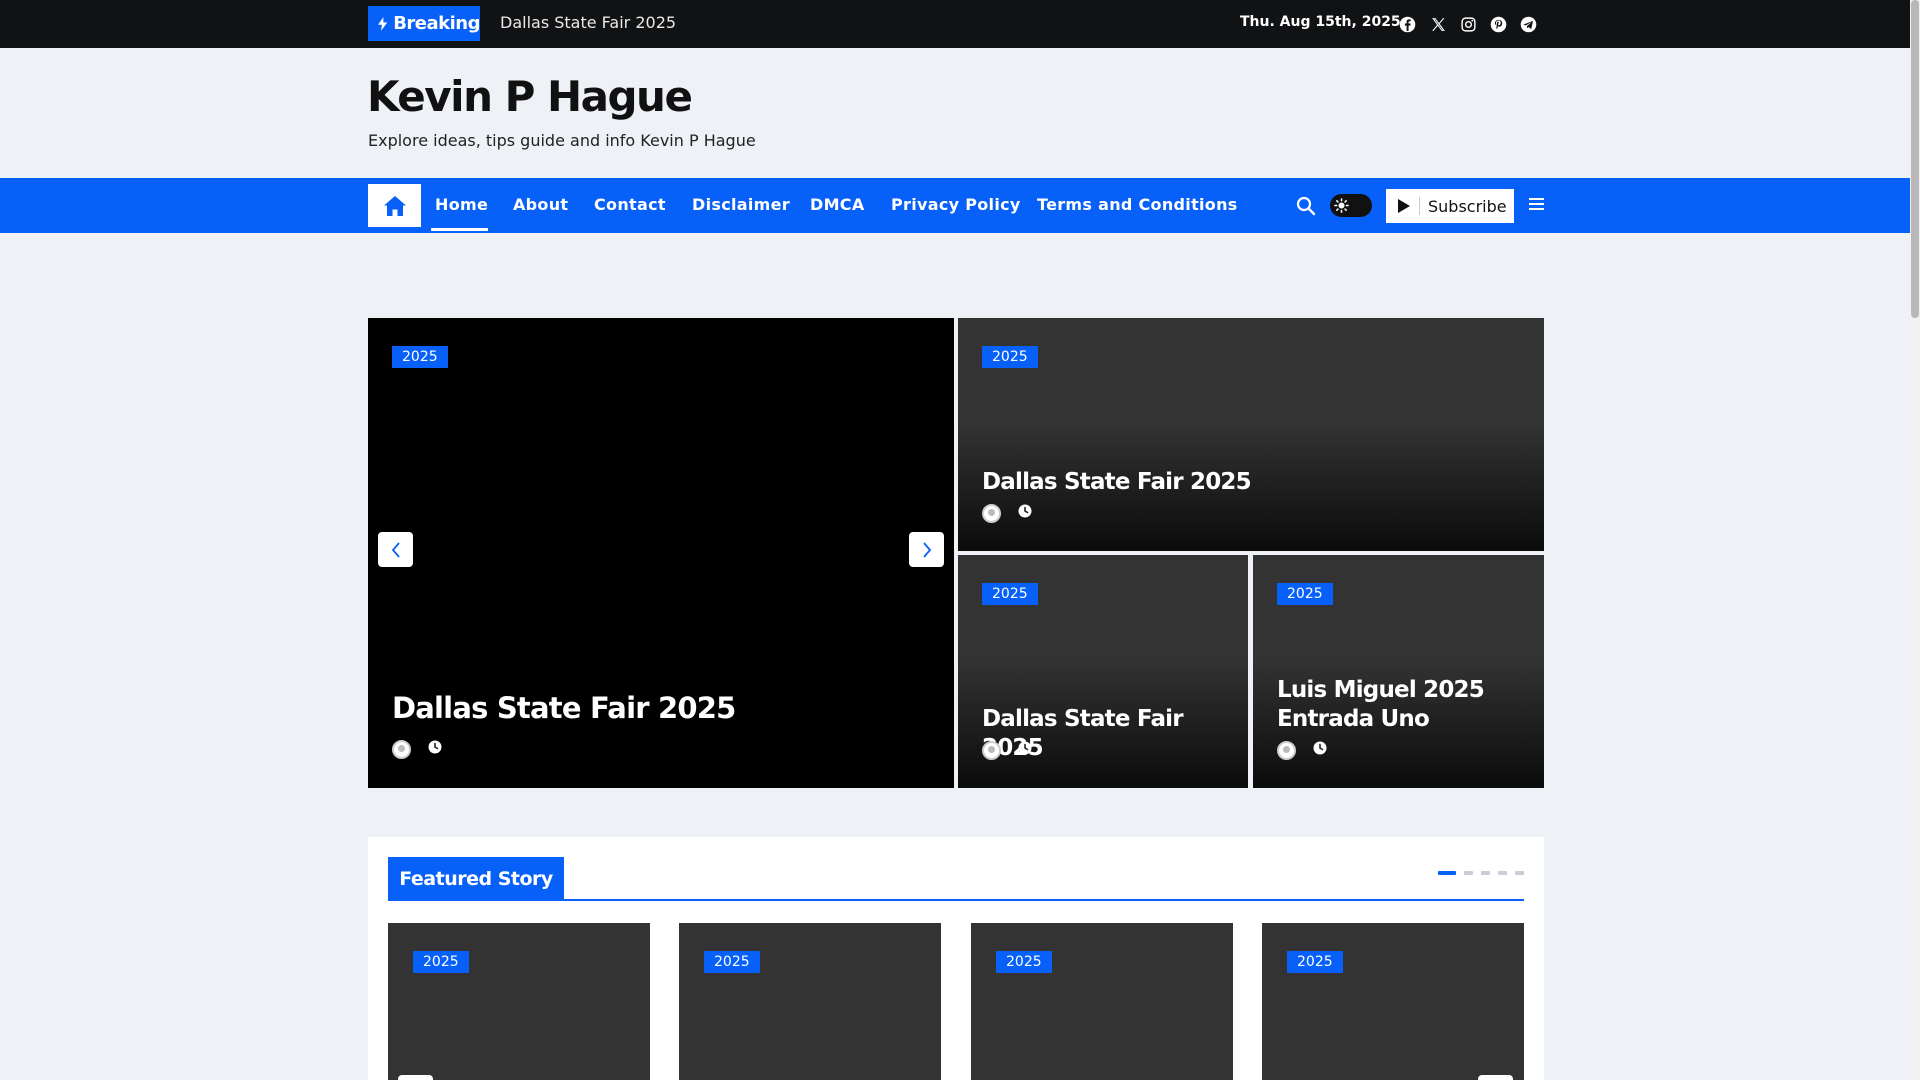 Image resolution: width=1920 pixels, height=1080 pixels. Describe the element at coordinates (415, 1077) in the screenshot. I see `featured-prev-button` at that location.